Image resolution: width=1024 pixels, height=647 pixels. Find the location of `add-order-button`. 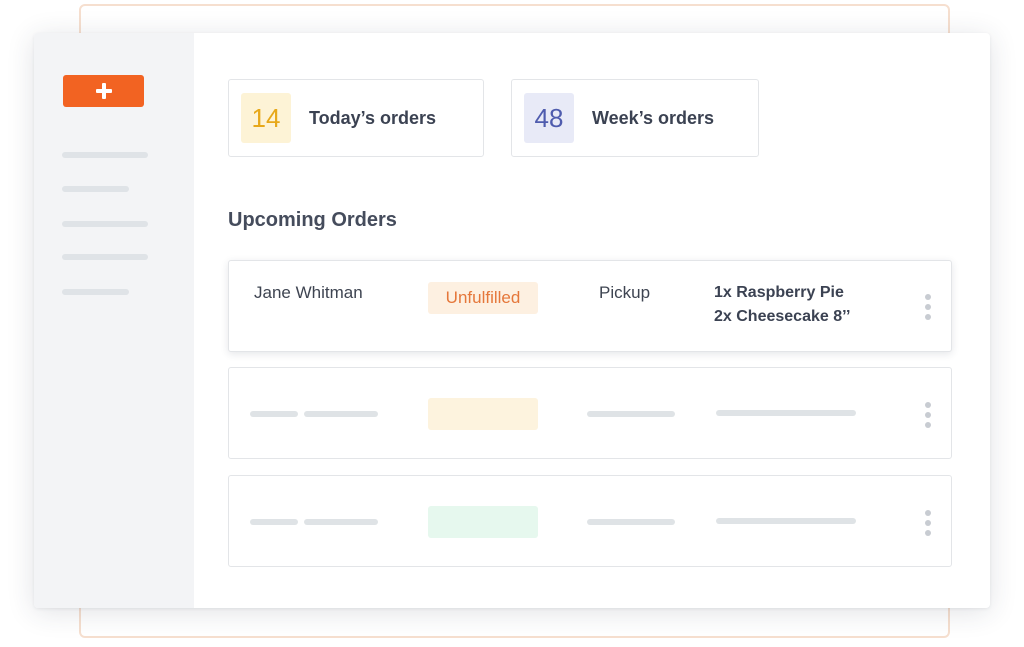

add-order-button is located at coordinates (103, 91).